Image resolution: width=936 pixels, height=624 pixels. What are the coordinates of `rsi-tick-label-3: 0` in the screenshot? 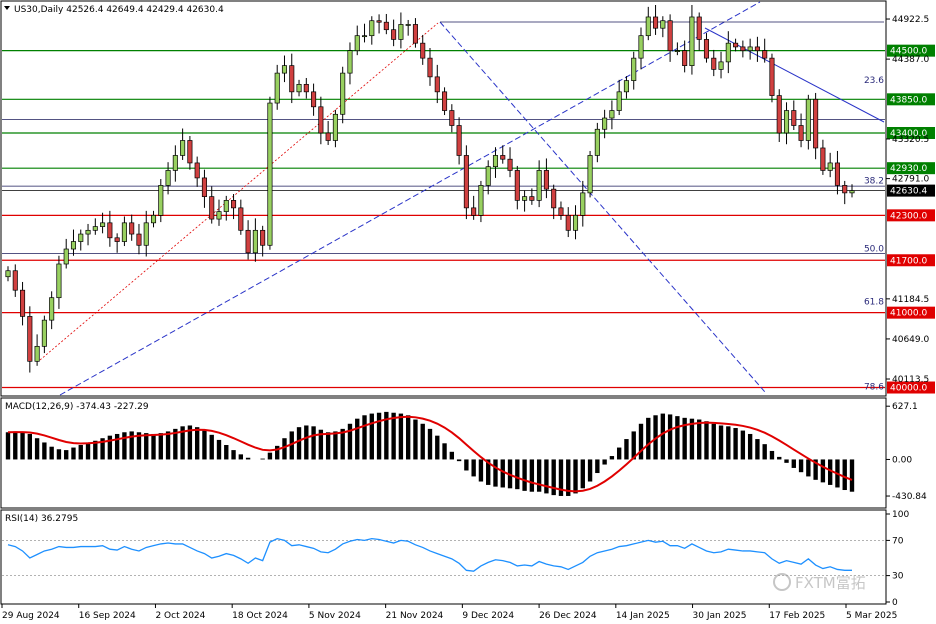 It's located at (895, 603).